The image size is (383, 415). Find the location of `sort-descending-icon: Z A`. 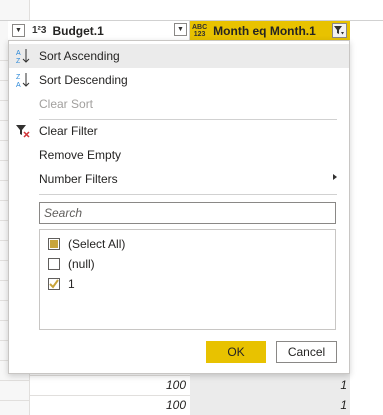

sort-descending-icon: Z A is located at coordinates (23, 80).